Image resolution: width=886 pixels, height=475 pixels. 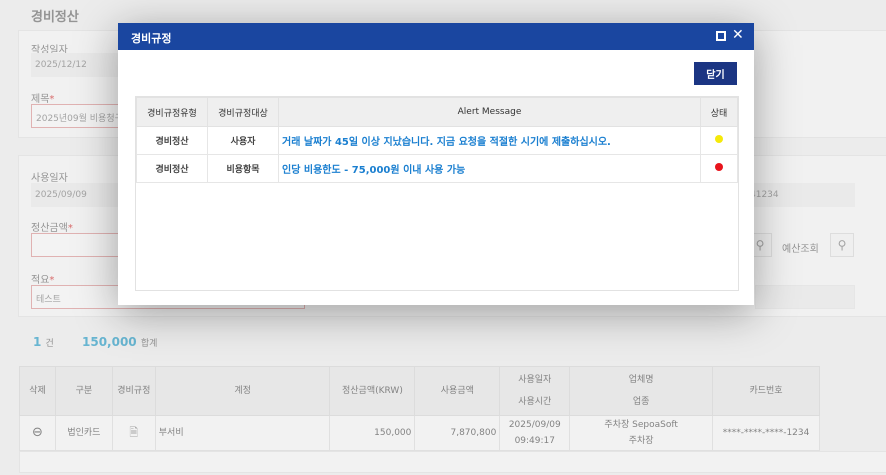 What do you see at coordinates (715, 73) in the screenshot?
I see `close-button: 닫기` at bounding box center [715, 73].